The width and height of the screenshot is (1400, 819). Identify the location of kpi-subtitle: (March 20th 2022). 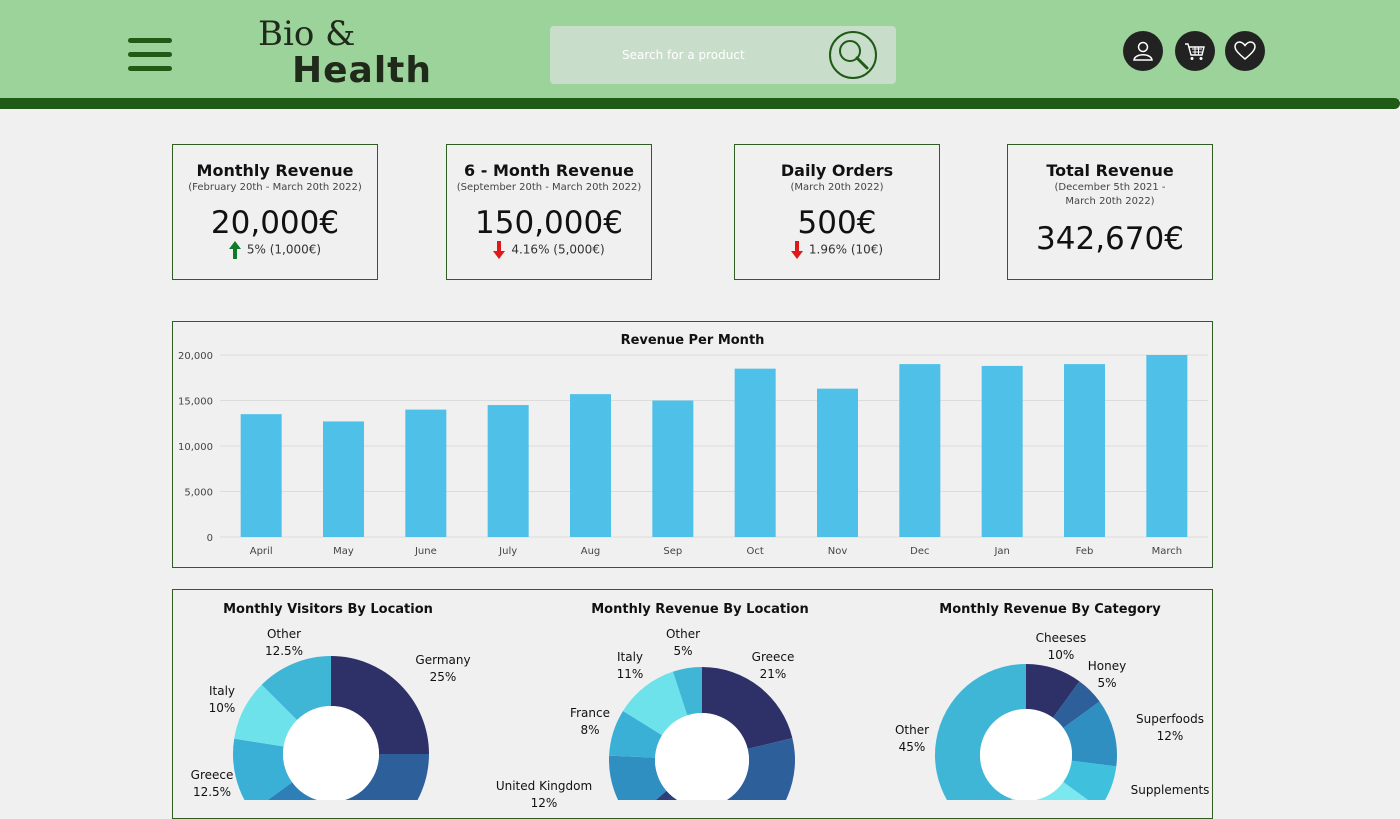
(837, 187).